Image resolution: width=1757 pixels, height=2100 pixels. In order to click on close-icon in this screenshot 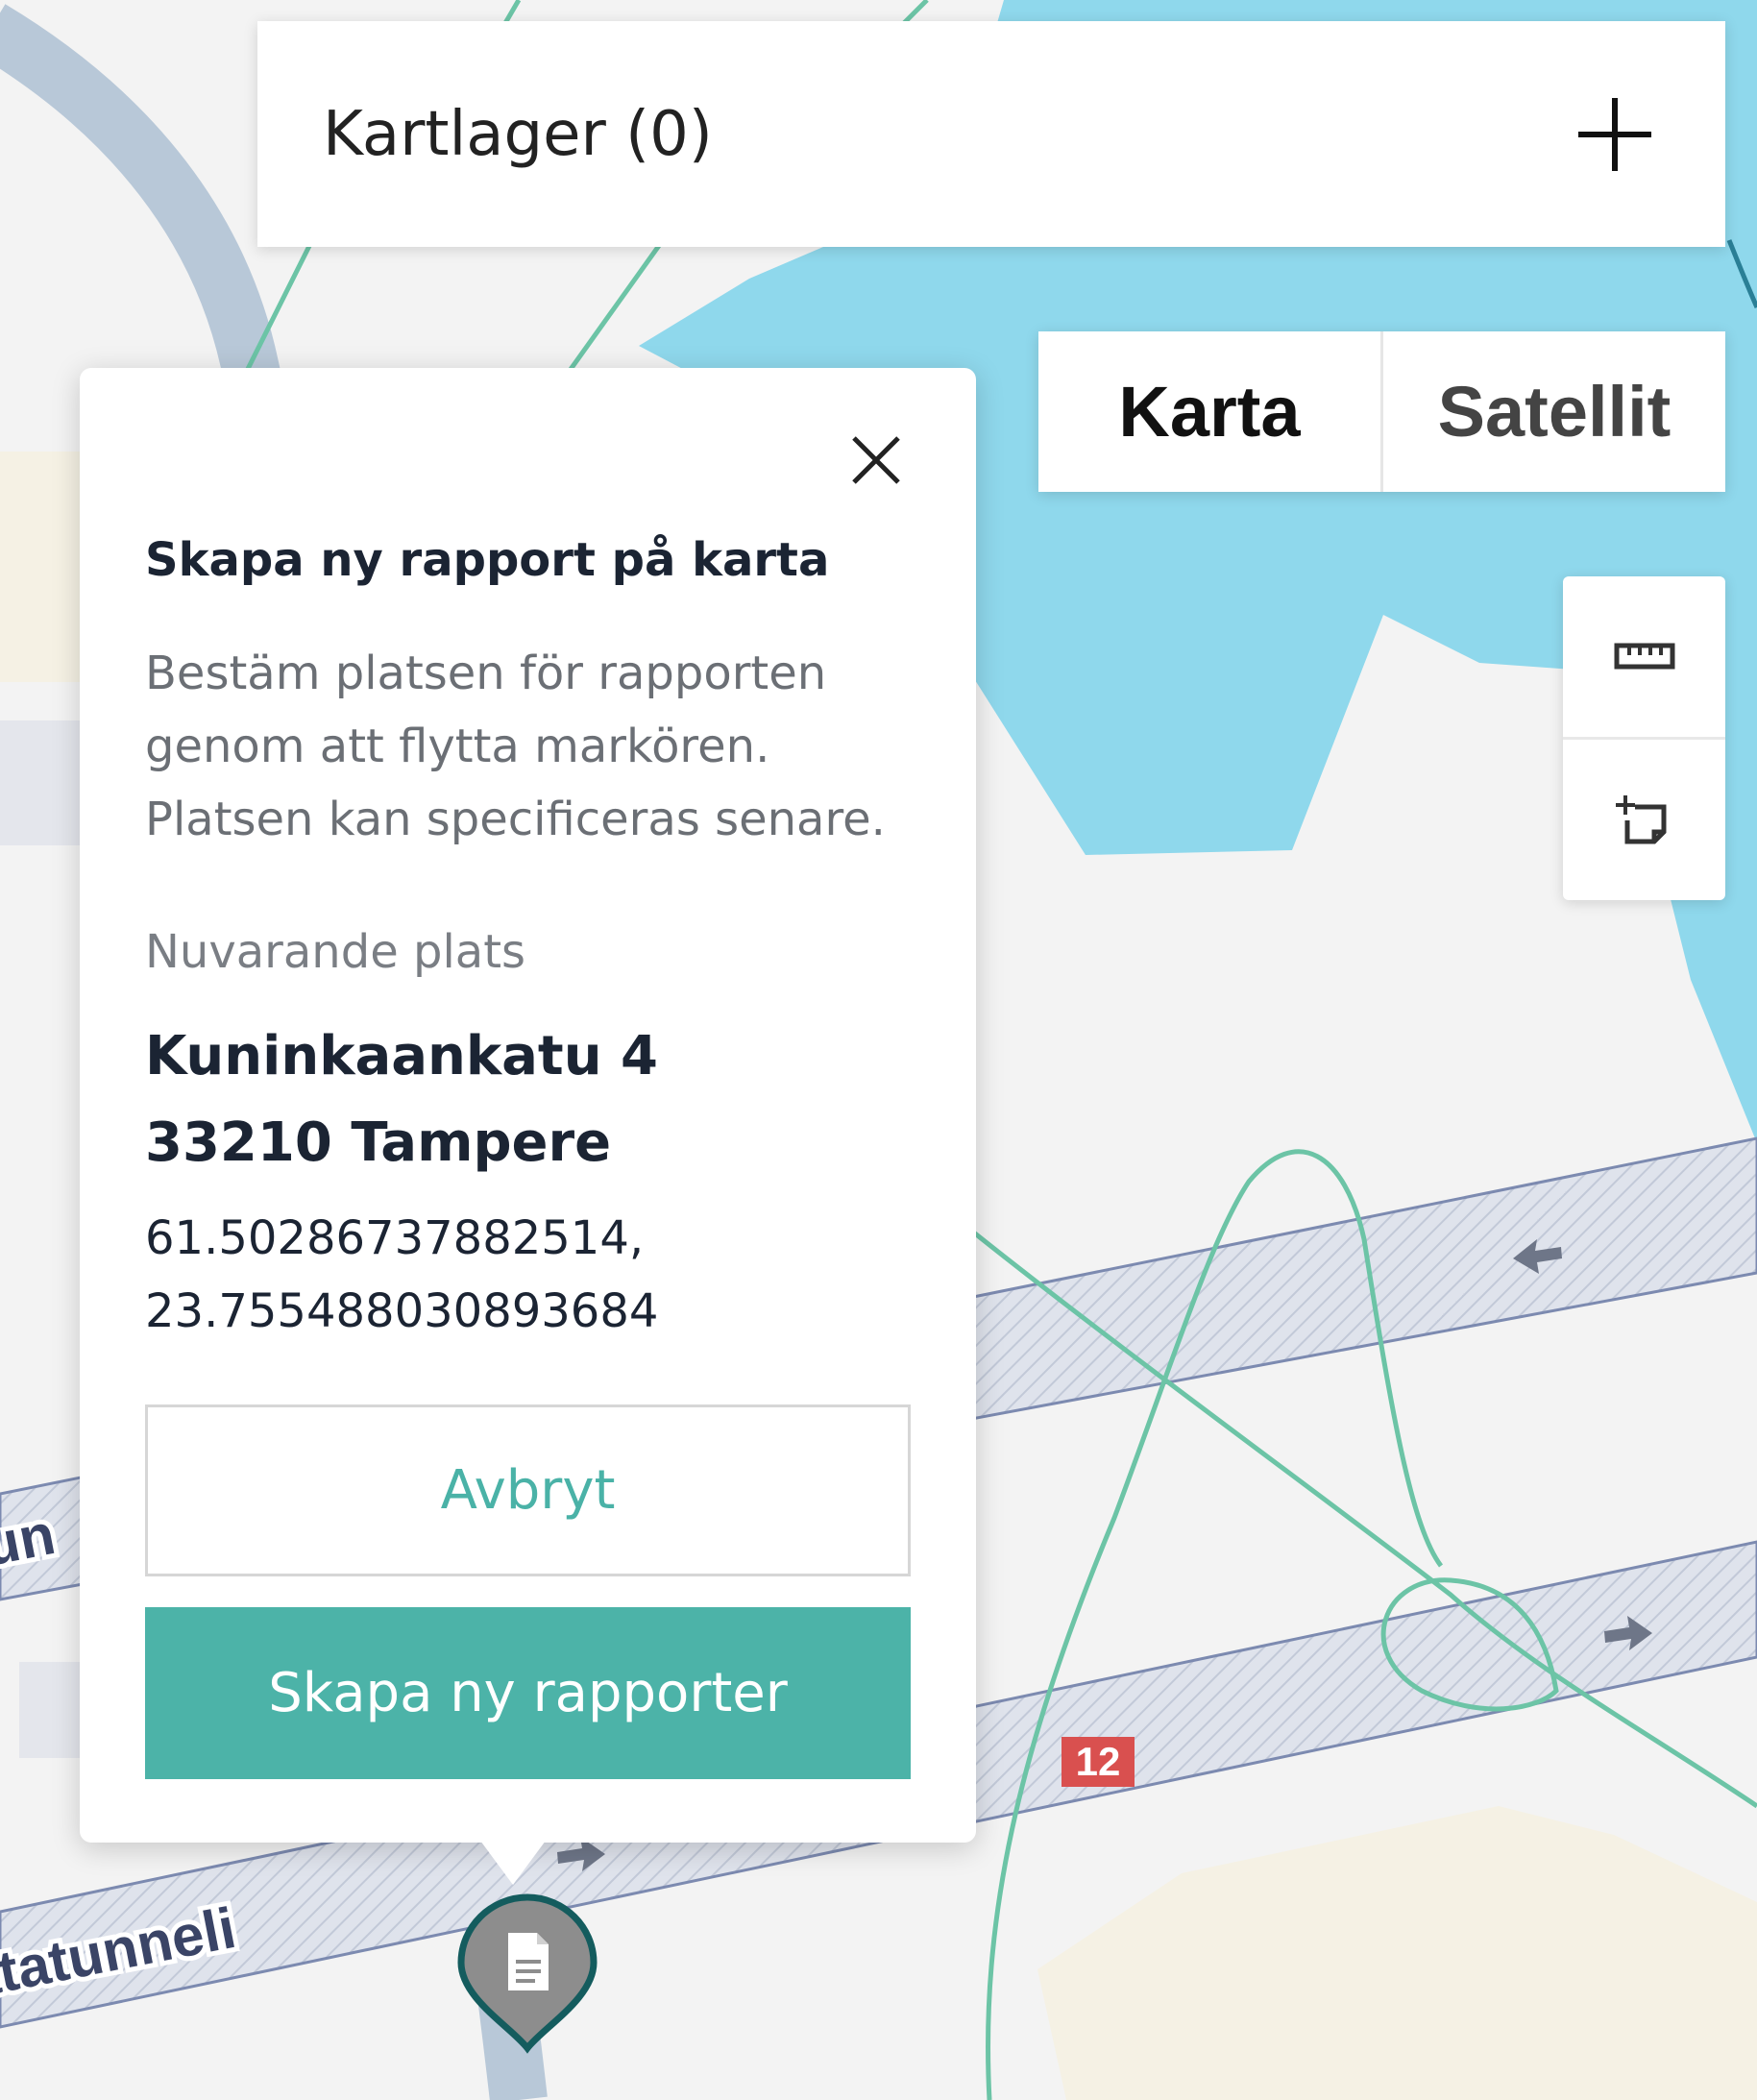, I will do `click(876, 460)`.